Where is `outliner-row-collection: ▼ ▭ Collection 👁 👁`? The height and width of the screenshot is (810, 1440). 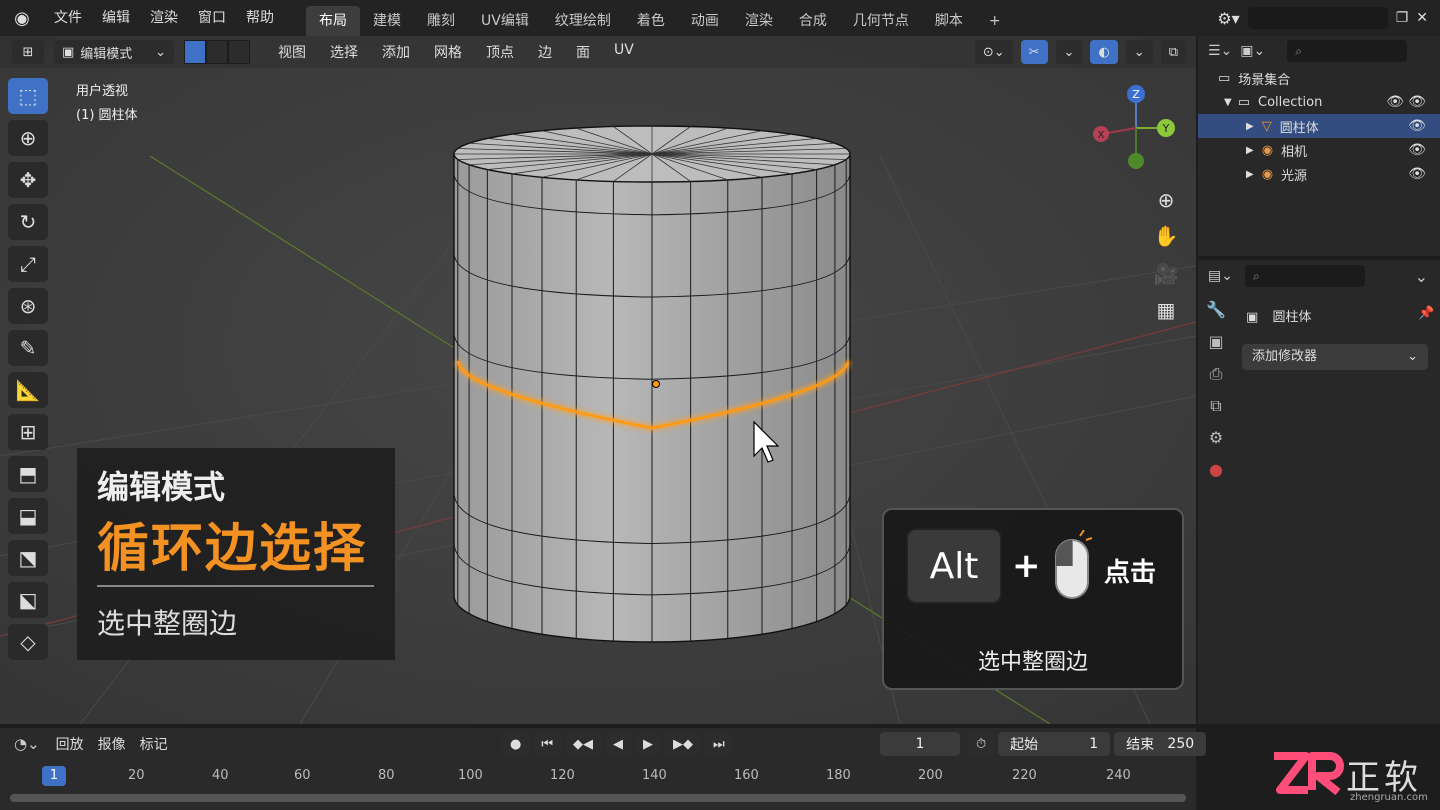 outliner-row-collection: ▼ ▭ Collection 👁 👁 is located at coordinates (1319, 102).